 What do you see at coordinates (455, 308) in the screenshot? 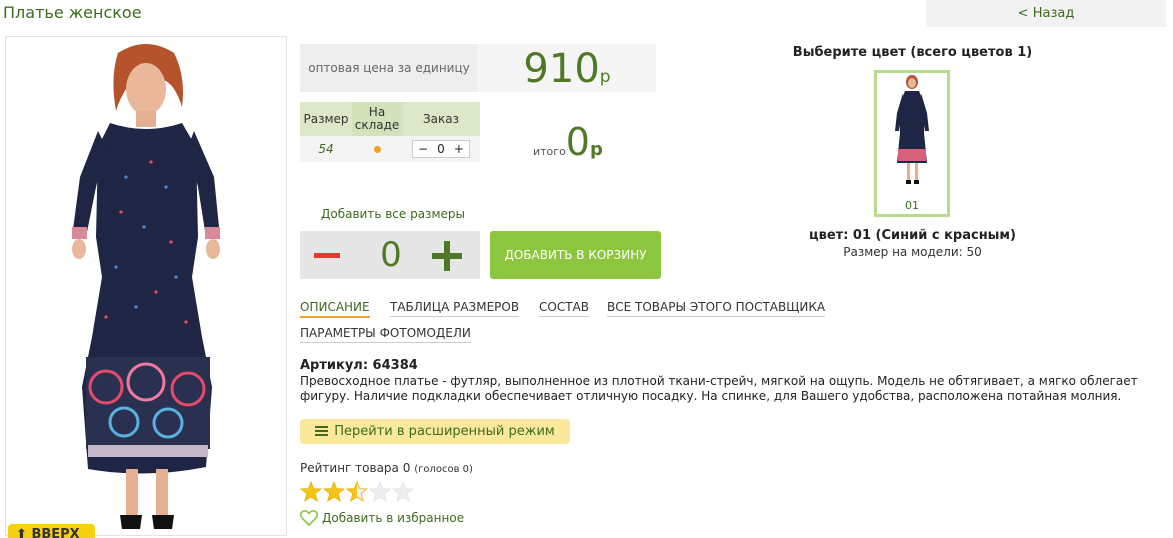
I see `tab-size-table: ТАБЛИЦА РАЗМЕРОВ` at bounding box center [455, 308].